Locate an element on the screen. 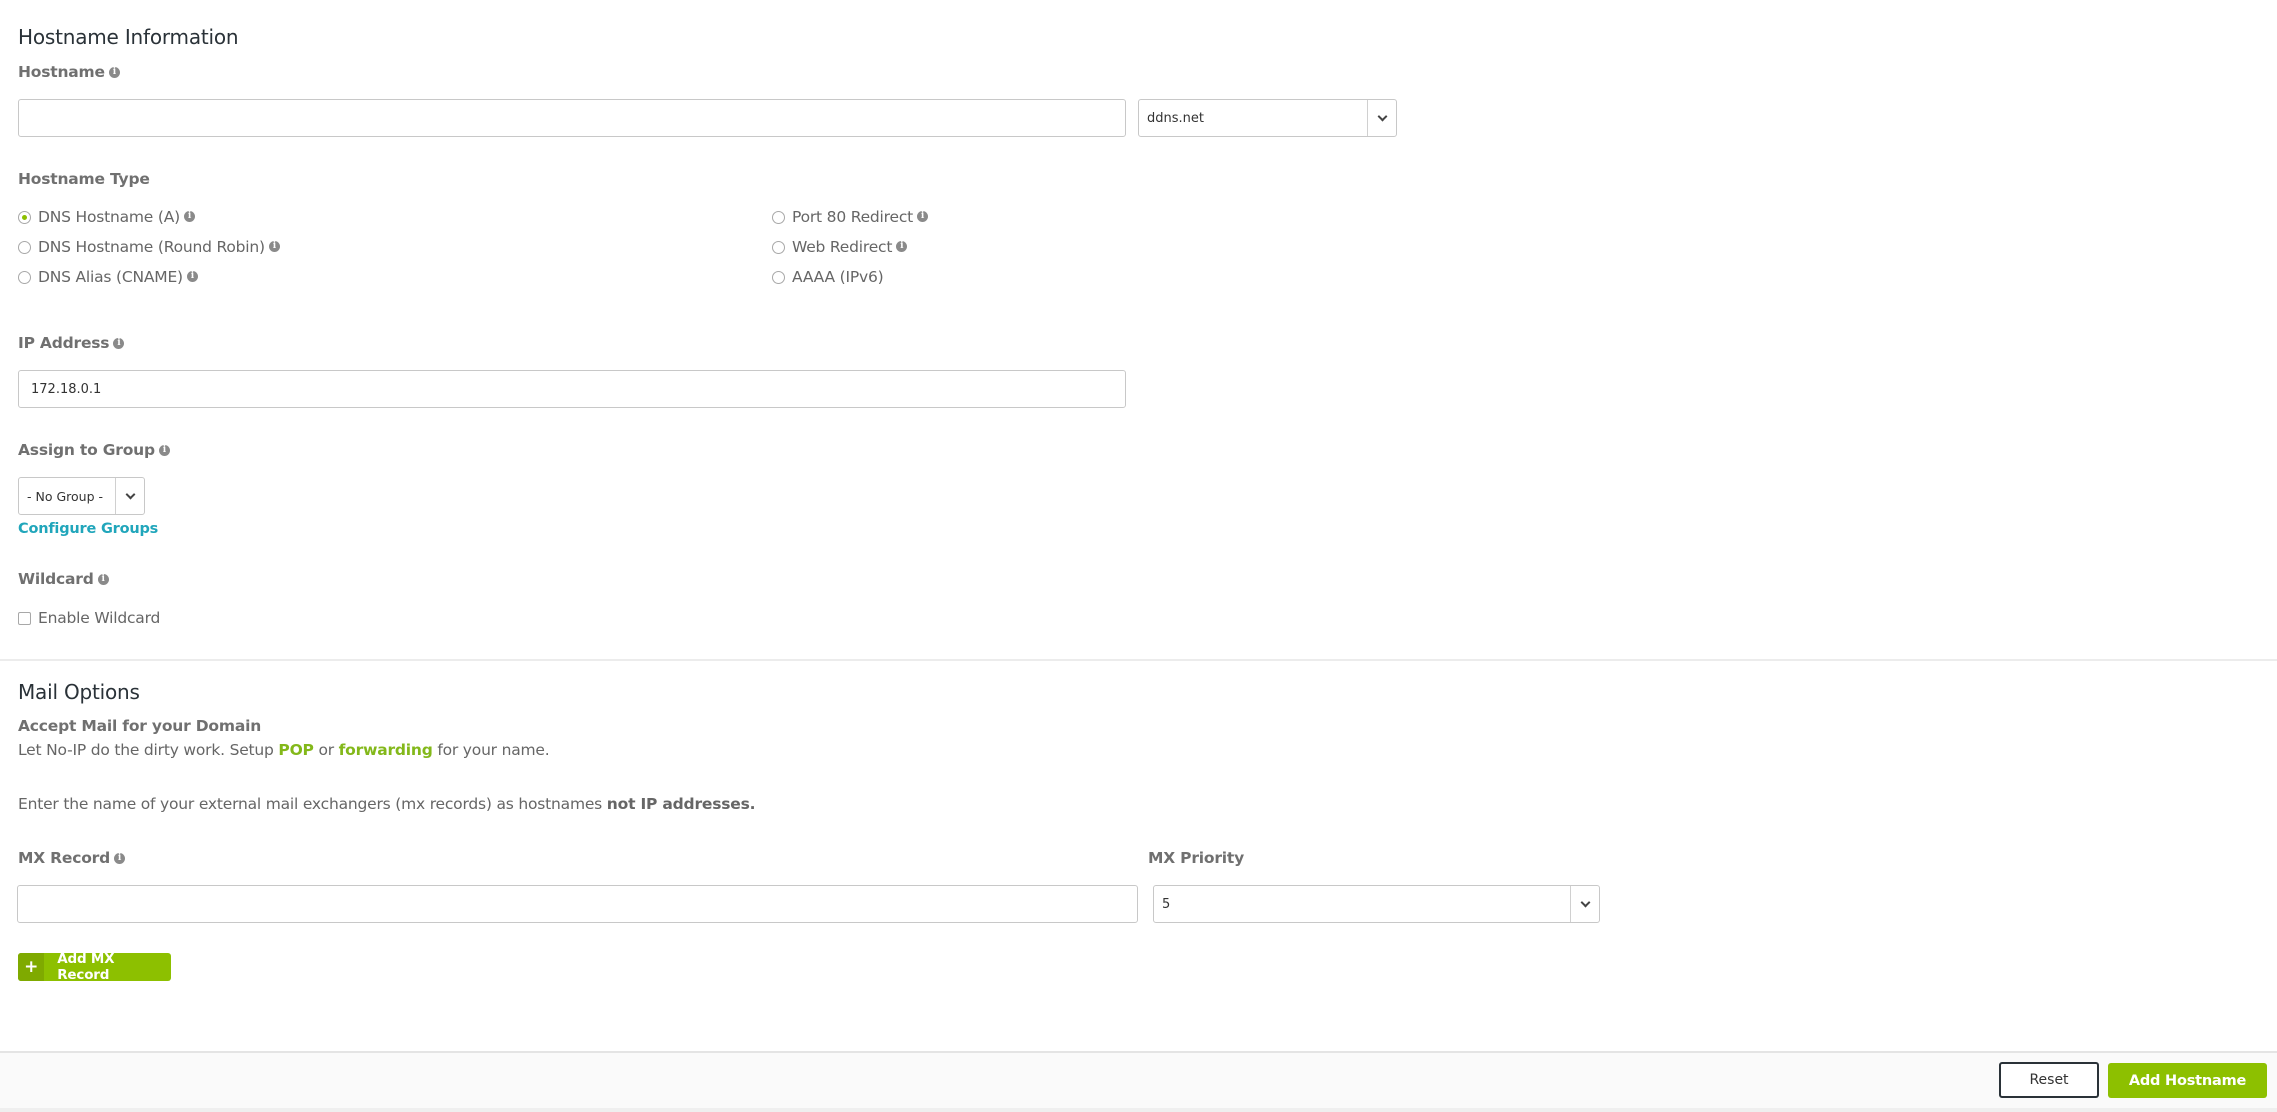 This screenshot has height=1112, width=2277. domain-select-value: ddns.net is located at coordinates (1175, 118).